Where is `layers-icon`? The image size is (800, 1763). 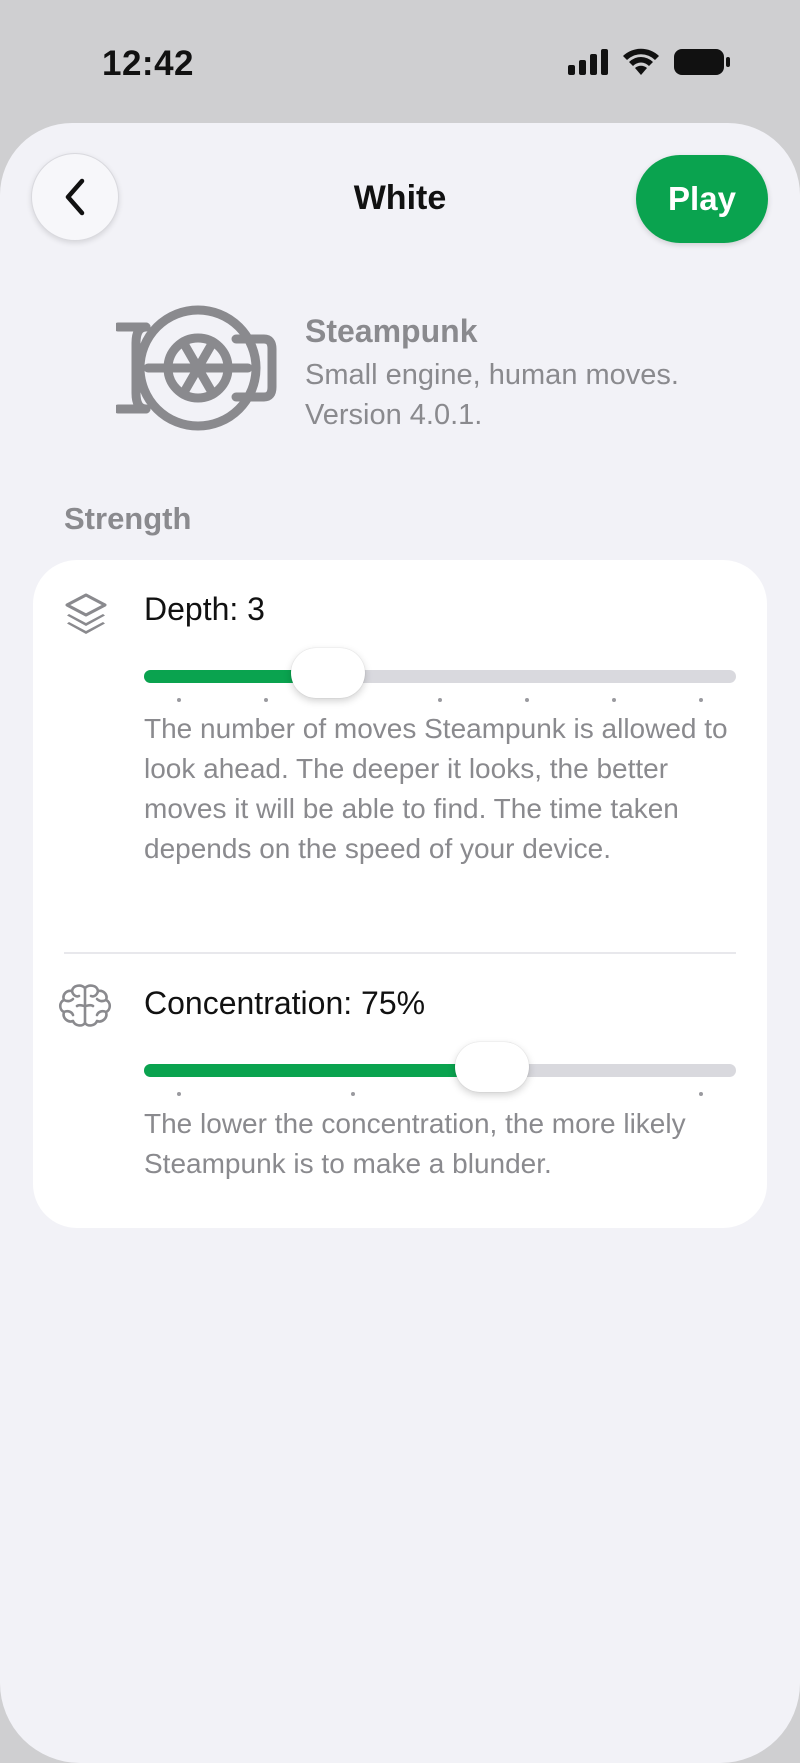
layers-icon is located at coordinates (86, 613).